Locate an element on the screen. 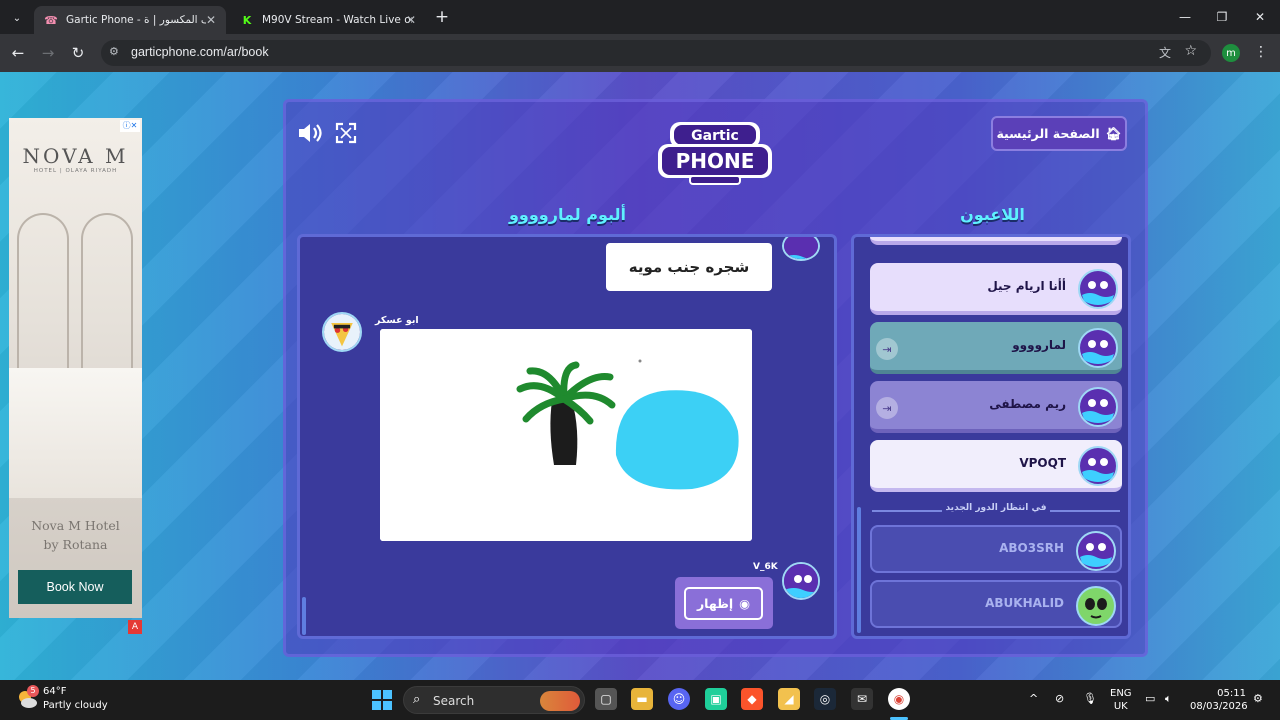 This screenshot has width=1280, height=720. clock-date: 08/03/2026 is located at coordinates (1219, 706).